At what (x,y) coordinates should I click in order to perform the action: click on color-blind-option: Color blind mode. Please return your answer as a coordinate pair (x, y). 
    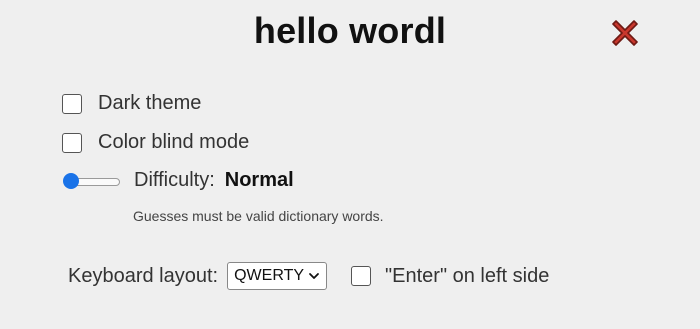
    Looking at the image, I should click on (155, 142).